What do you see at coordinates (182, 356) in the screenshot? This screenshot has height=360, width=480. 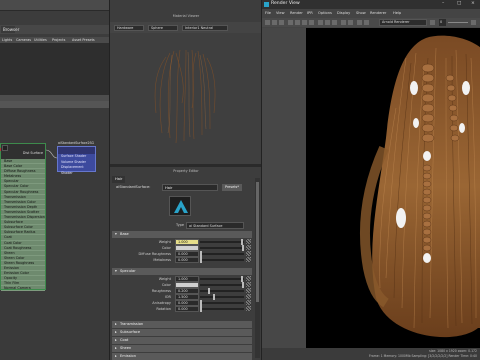 I see `section-emission: ▸ Emission` at bounding box center [182, 356].